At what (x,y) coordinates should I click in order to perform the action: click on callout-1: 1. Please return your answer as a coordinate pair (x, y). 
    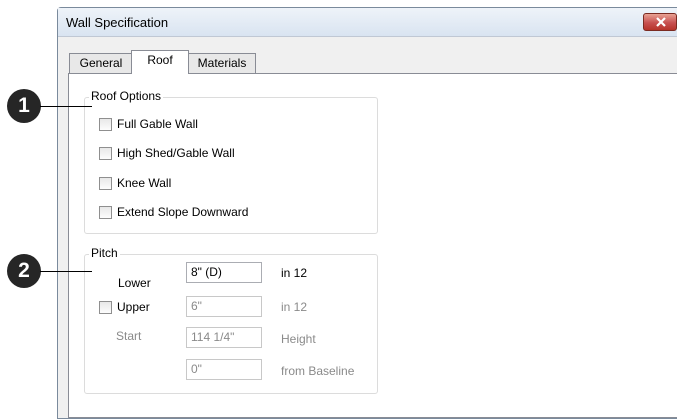
    Looking at the image, I should click on (24, 106).